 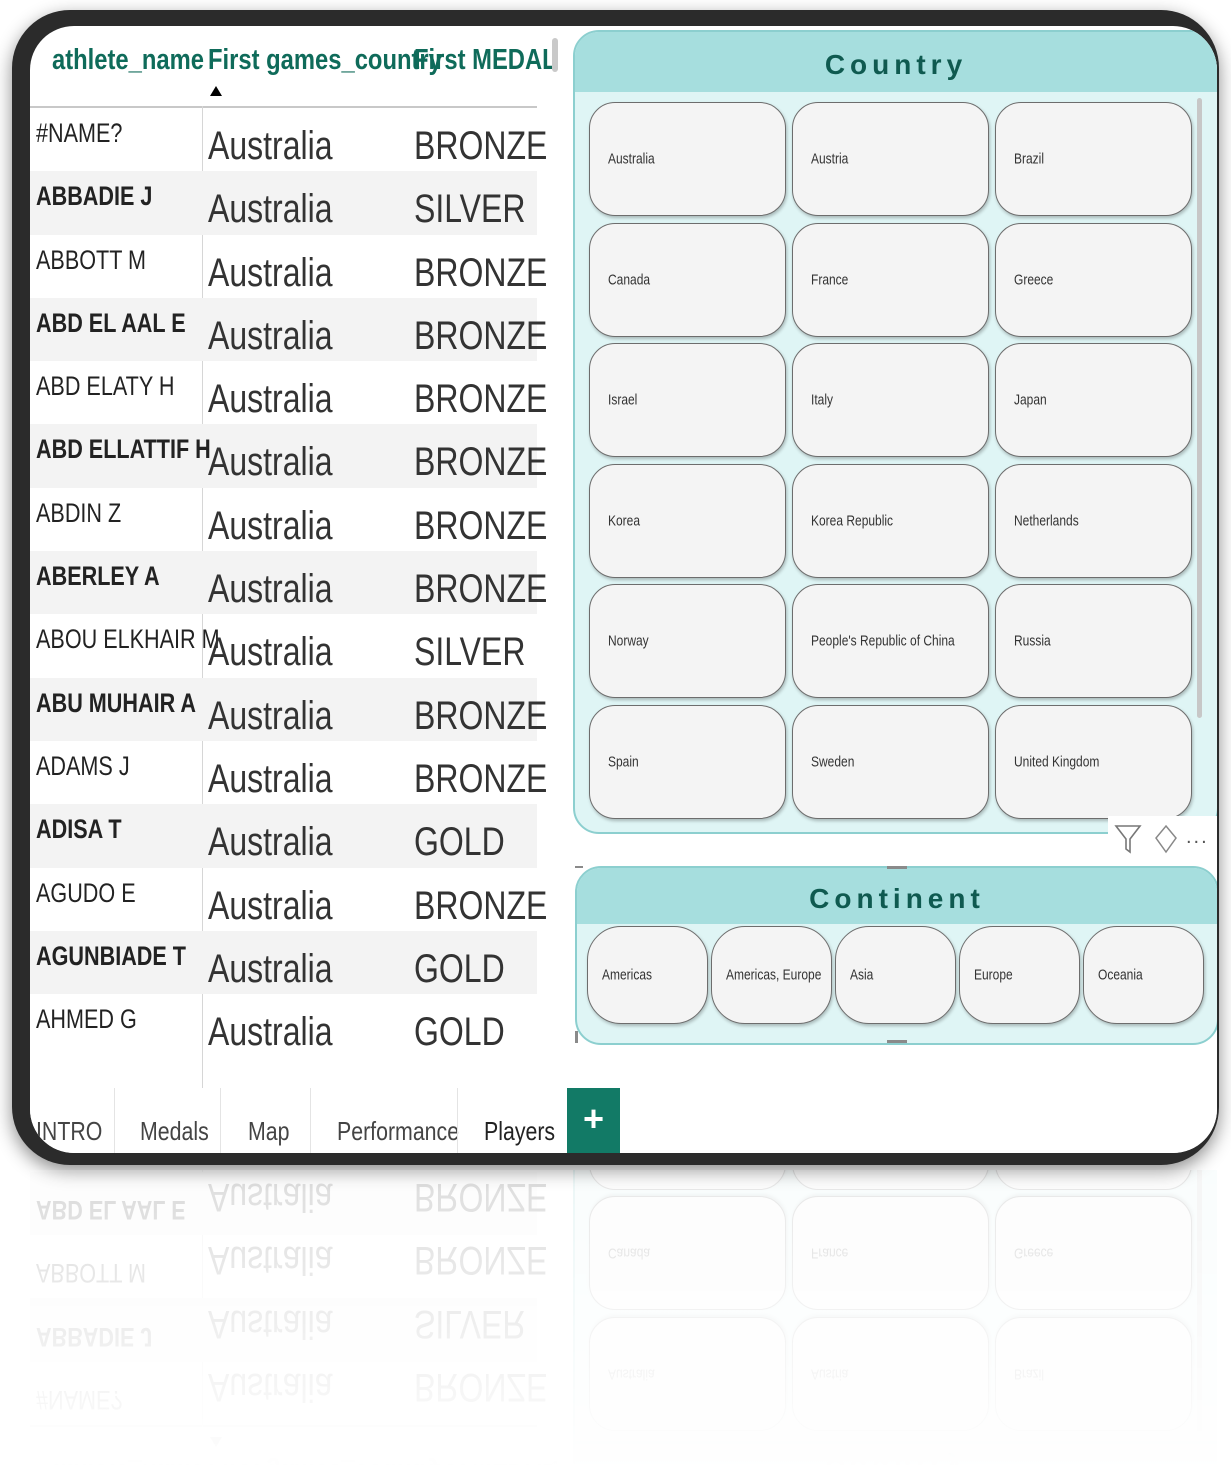 I want to click on table-row: ABD ELLATTIF H Australia BRONZE, so click(x=288, y=456).